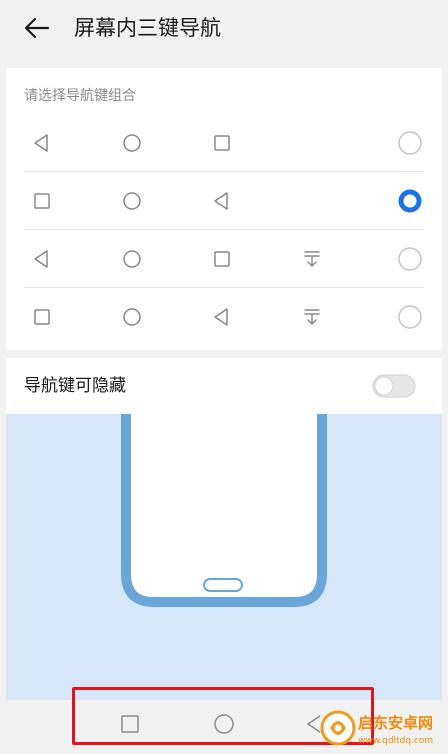 This screenshot has height=754, width=448. What do you see at coordinates (395, 723) in the screenshot?
I see `watermark-name: 启东安卓网` at bounding box center [395, 723].